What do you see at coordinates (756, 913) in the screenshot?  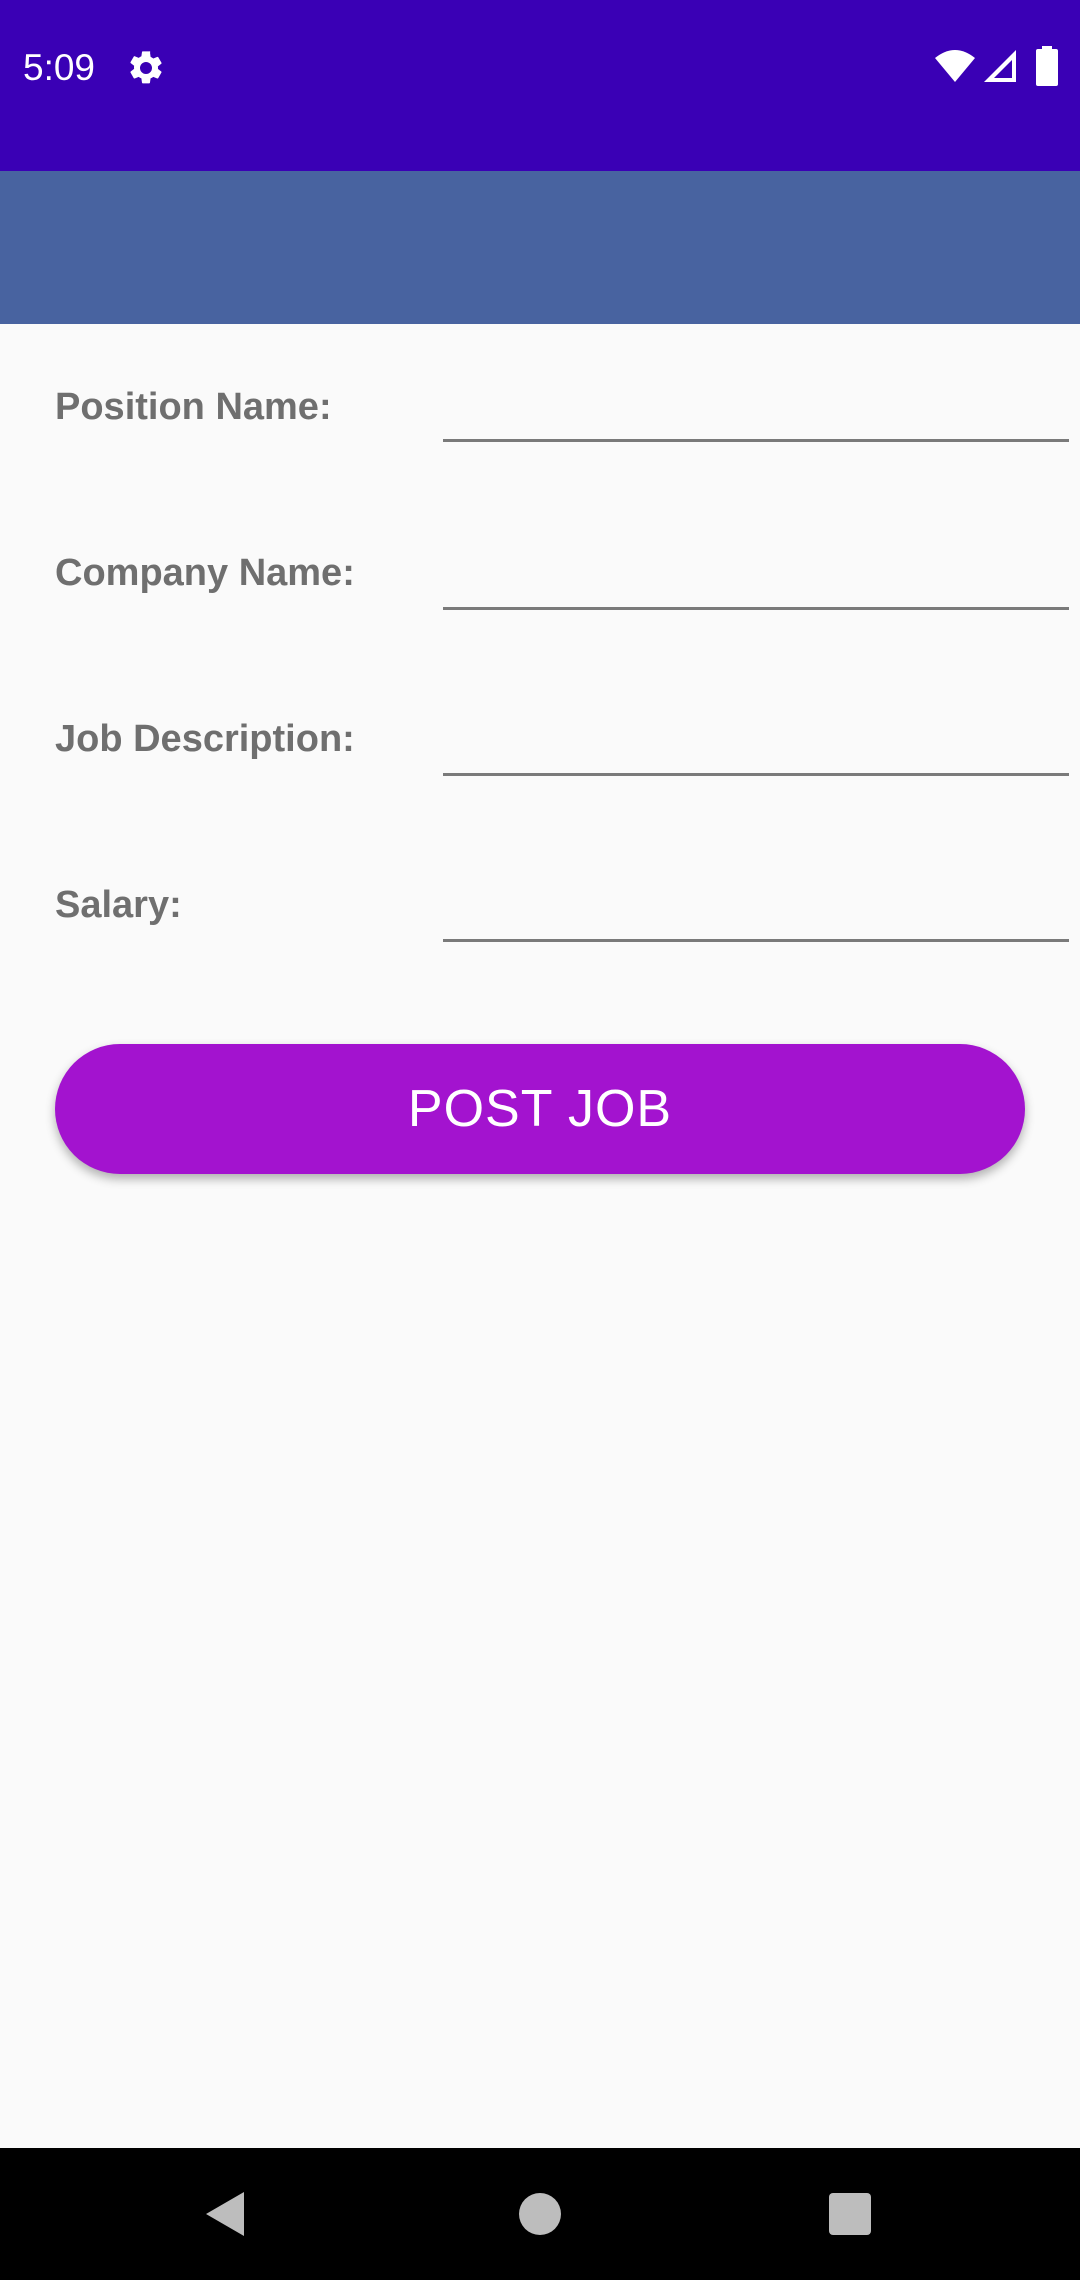 I see `salary-input` at bounding box center [756, 913].